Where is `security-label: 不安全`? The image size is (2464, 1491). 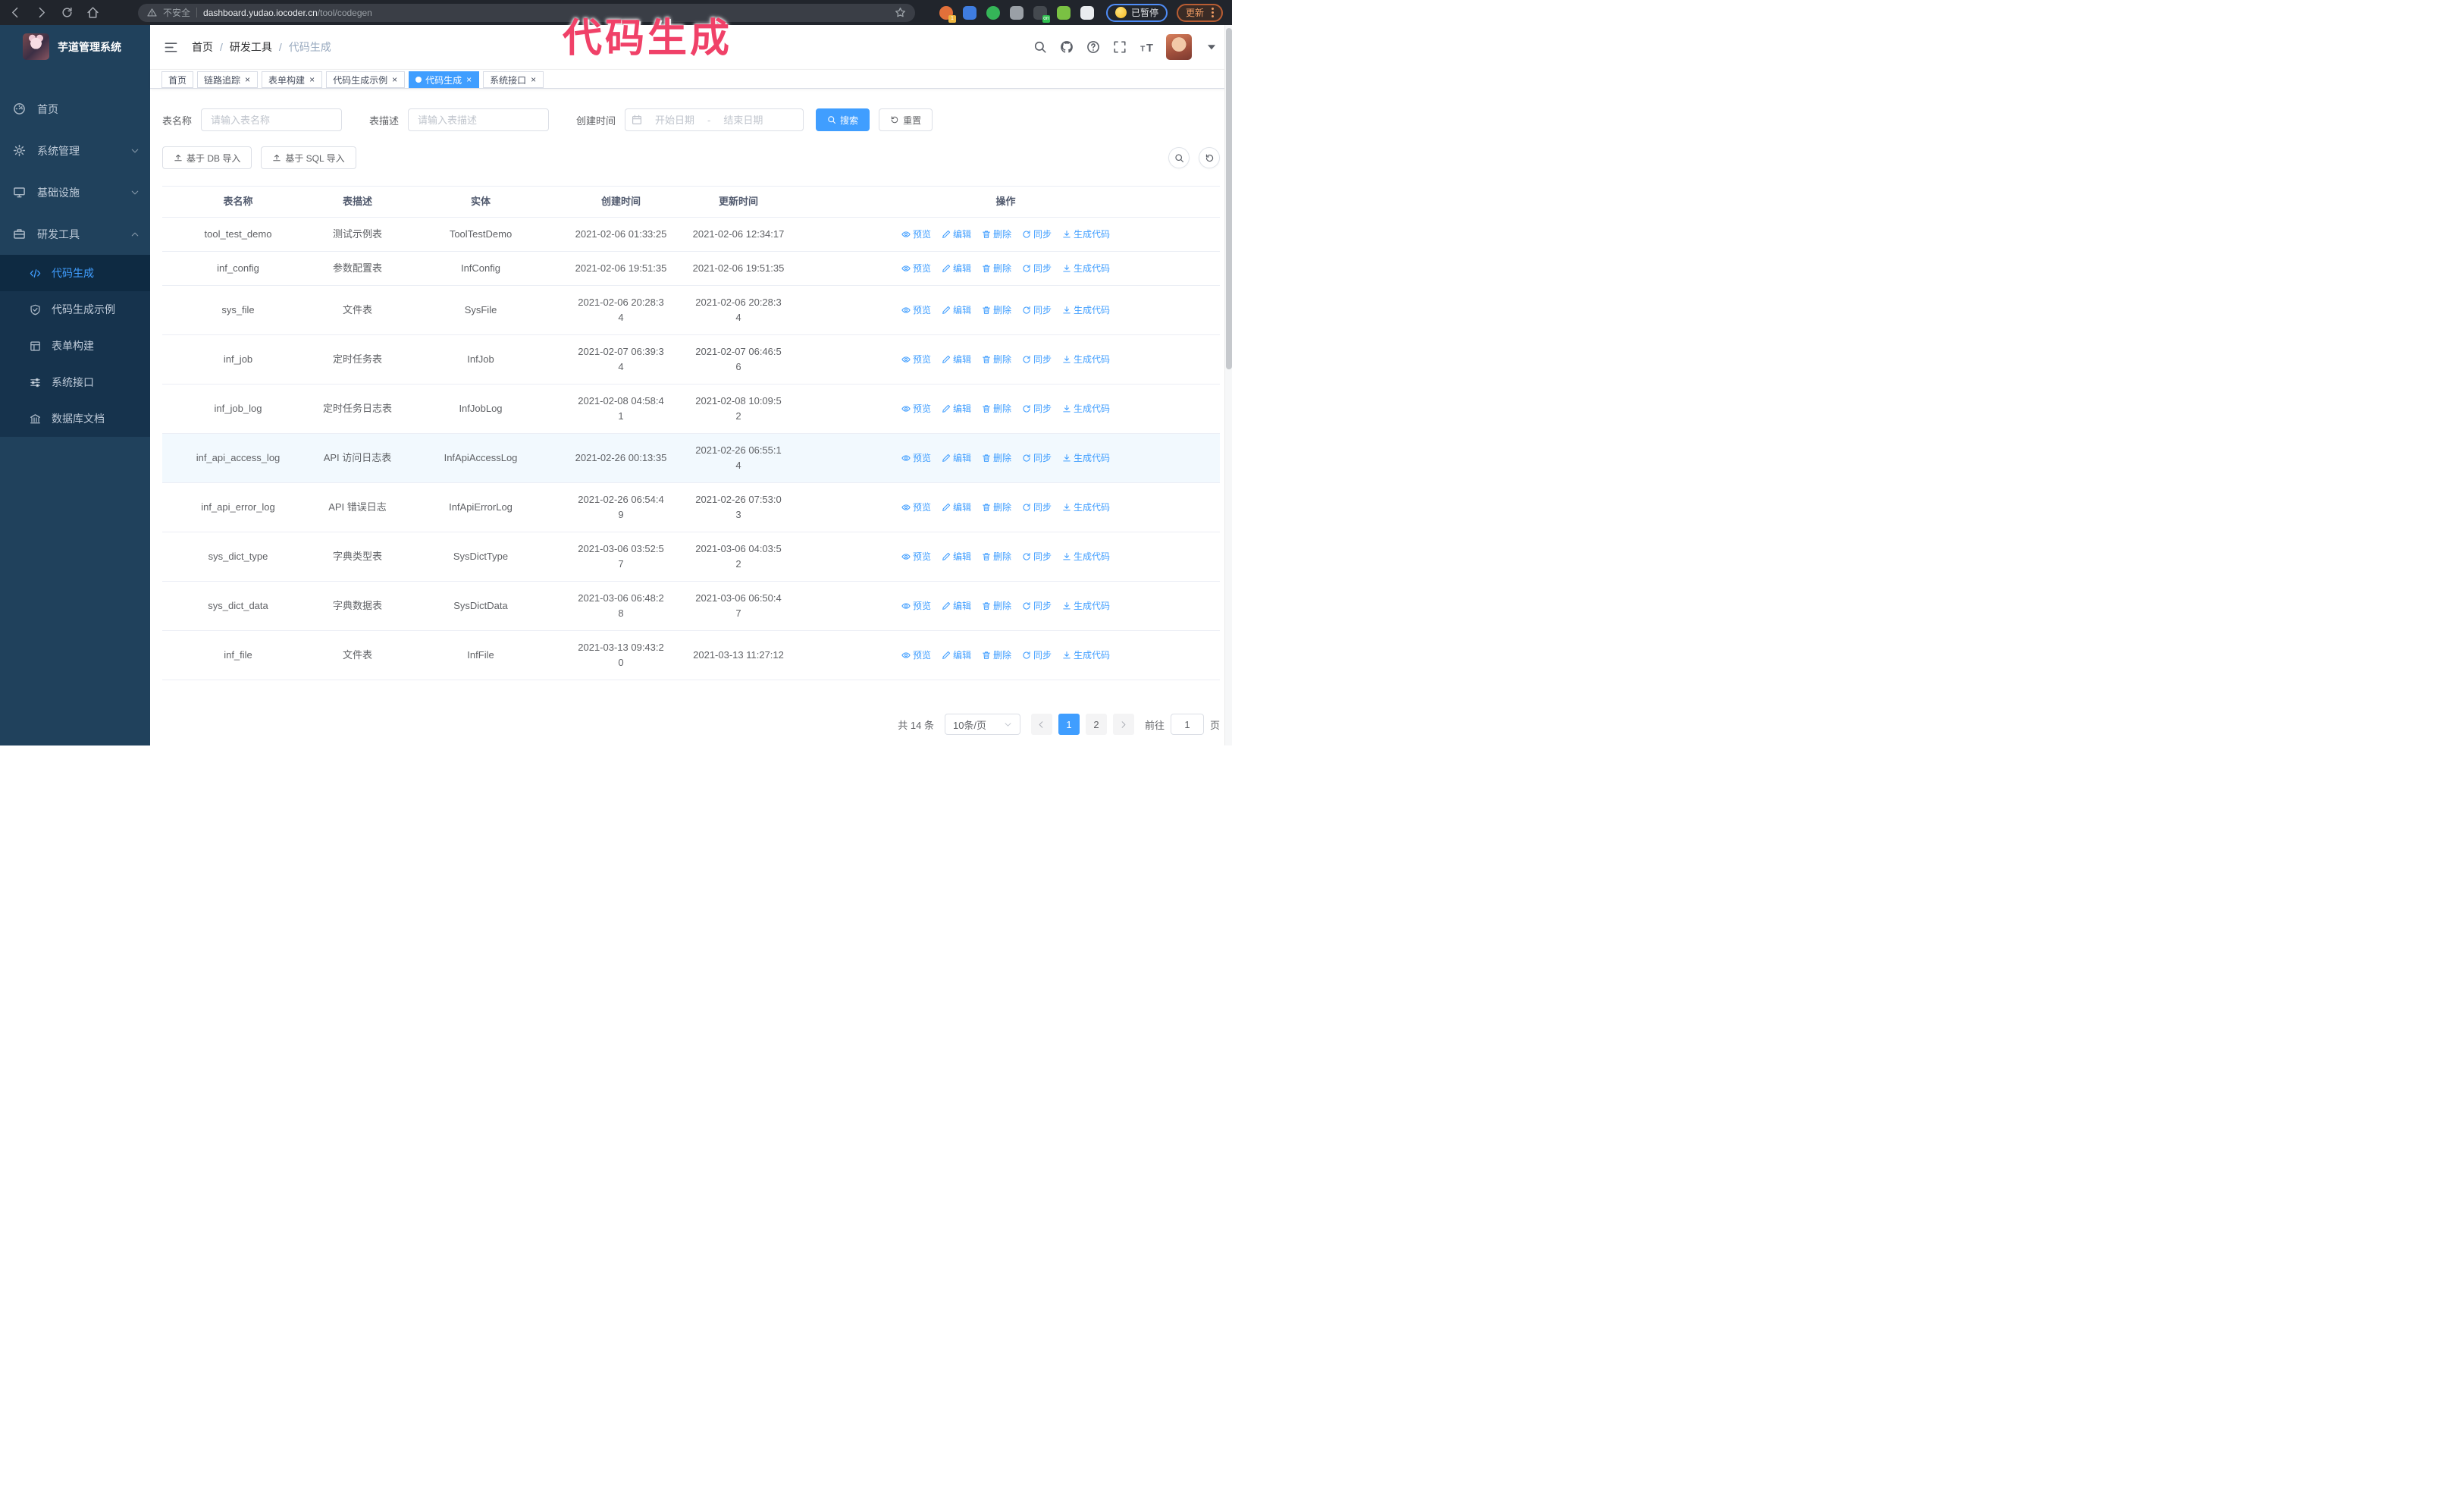
security-label: 不安全 is located at coordinates (177, 12).